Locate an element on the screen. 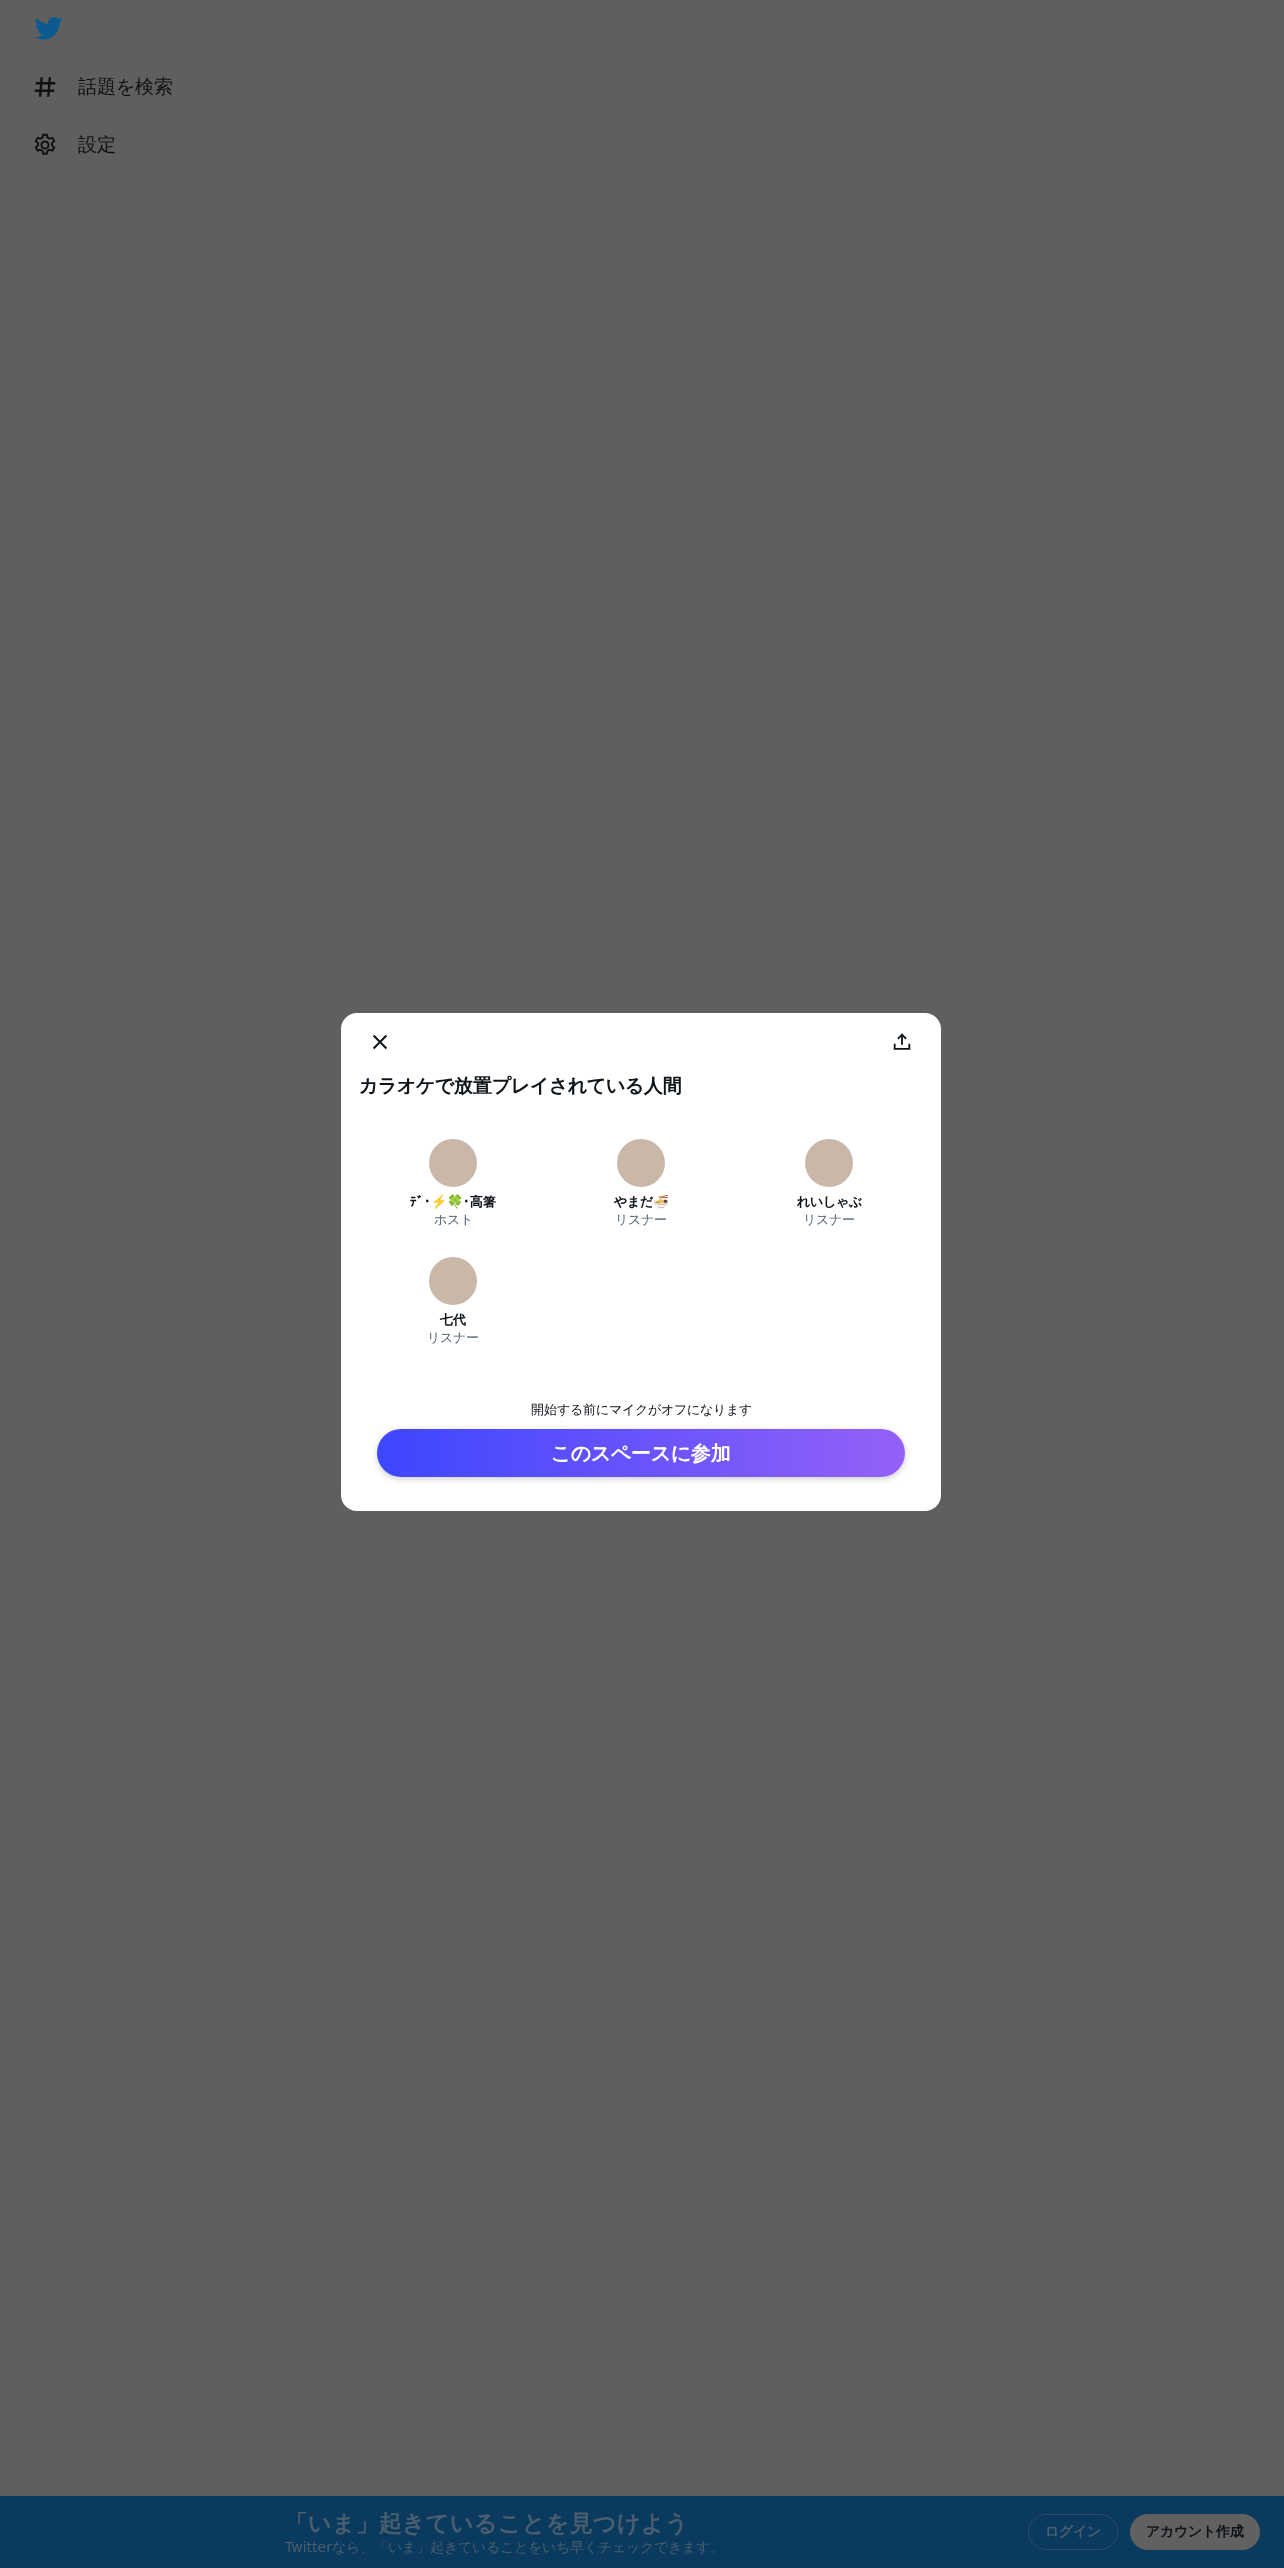 This screenshot has width=1284, height=2568. banner-heading: 「いま」起きていることを見つけよう is located at coordinates (487, 2523).